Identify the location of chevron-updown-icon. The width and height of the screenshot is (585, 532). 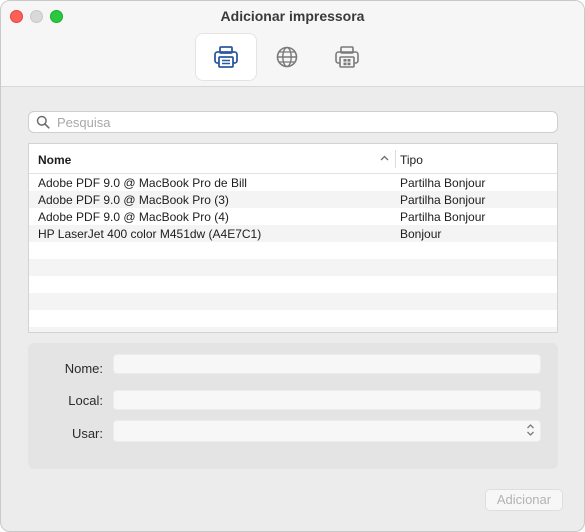
(530, 430).